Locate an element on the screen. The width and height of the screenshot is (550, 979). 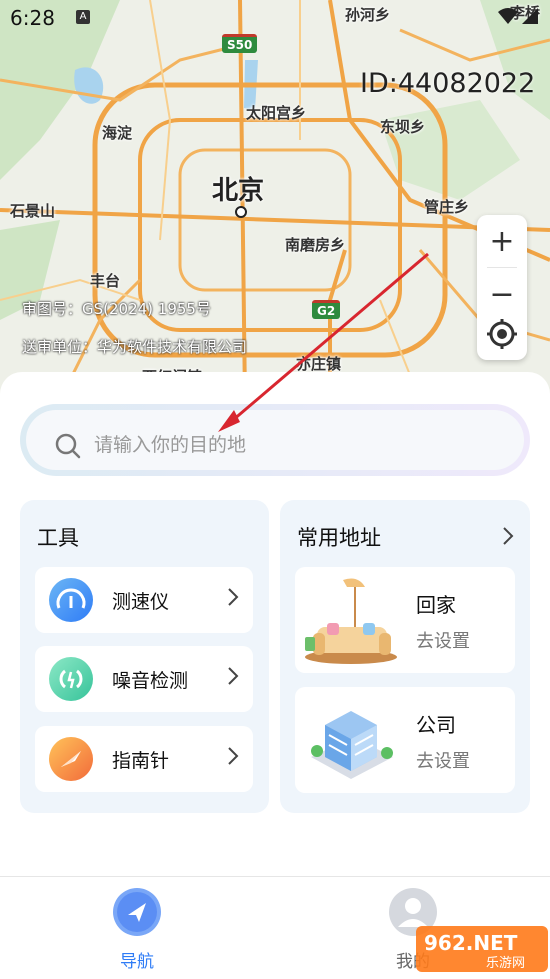
navigation-icon is located at coordinates (137, 912).